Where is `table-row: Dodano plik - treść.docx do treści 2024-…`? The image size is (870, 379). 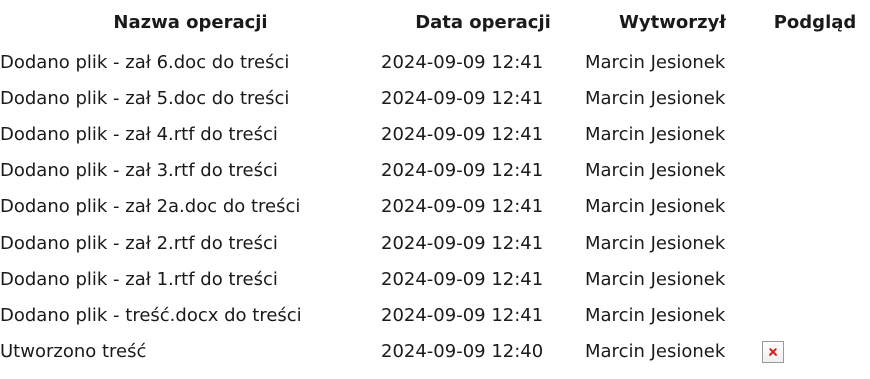 table-row: Dodano plik - treść.docx do treści 2024-… is located at coordinates (435, 315).